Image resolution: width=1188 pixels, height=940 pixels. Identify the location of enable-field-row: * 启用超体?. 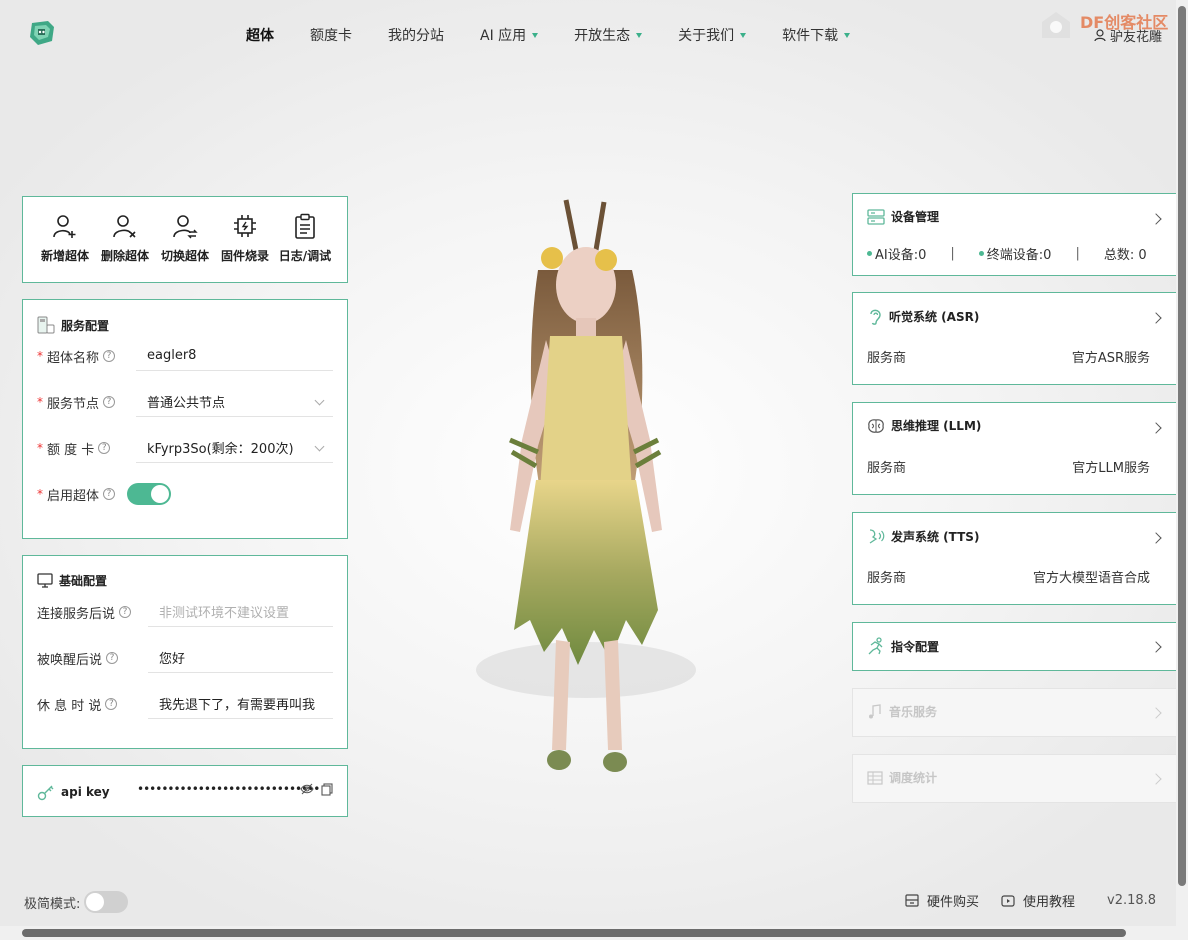
(185, 494).